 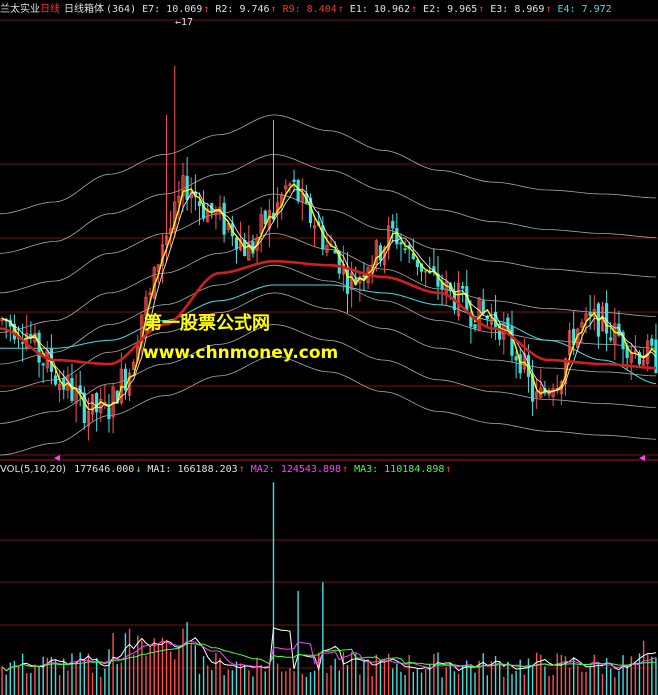 What do you see at coordinates (138, 469) in the screenshot?
I see `trend-arrow: ↓` at bounding box center [138, 469].